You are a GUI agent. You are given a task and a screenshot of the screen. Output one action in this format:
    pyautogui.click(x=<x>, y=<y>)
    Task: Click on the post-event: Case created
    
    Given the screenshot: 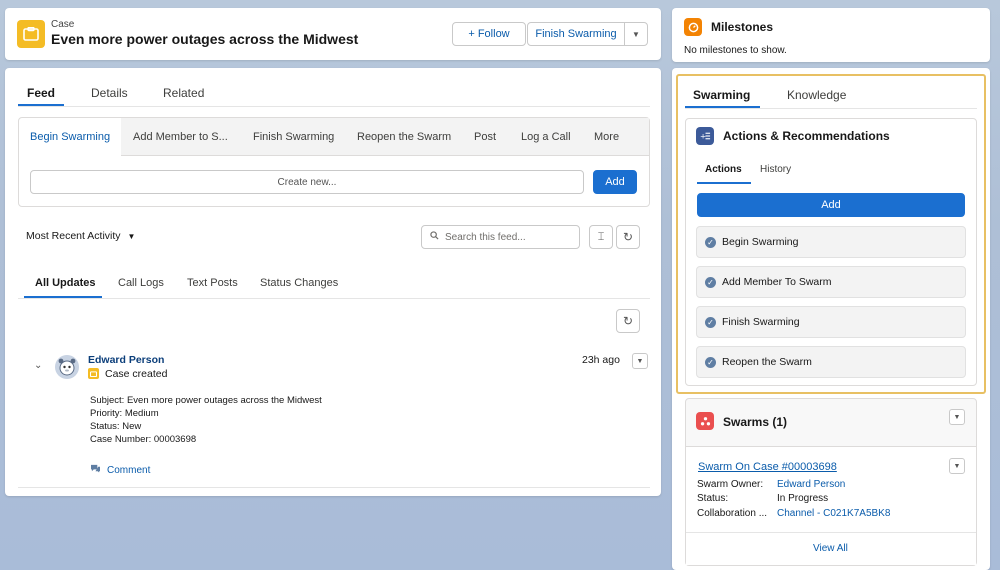 What is the action you would take?
    pyautogui.click(x=136, y=374)
    